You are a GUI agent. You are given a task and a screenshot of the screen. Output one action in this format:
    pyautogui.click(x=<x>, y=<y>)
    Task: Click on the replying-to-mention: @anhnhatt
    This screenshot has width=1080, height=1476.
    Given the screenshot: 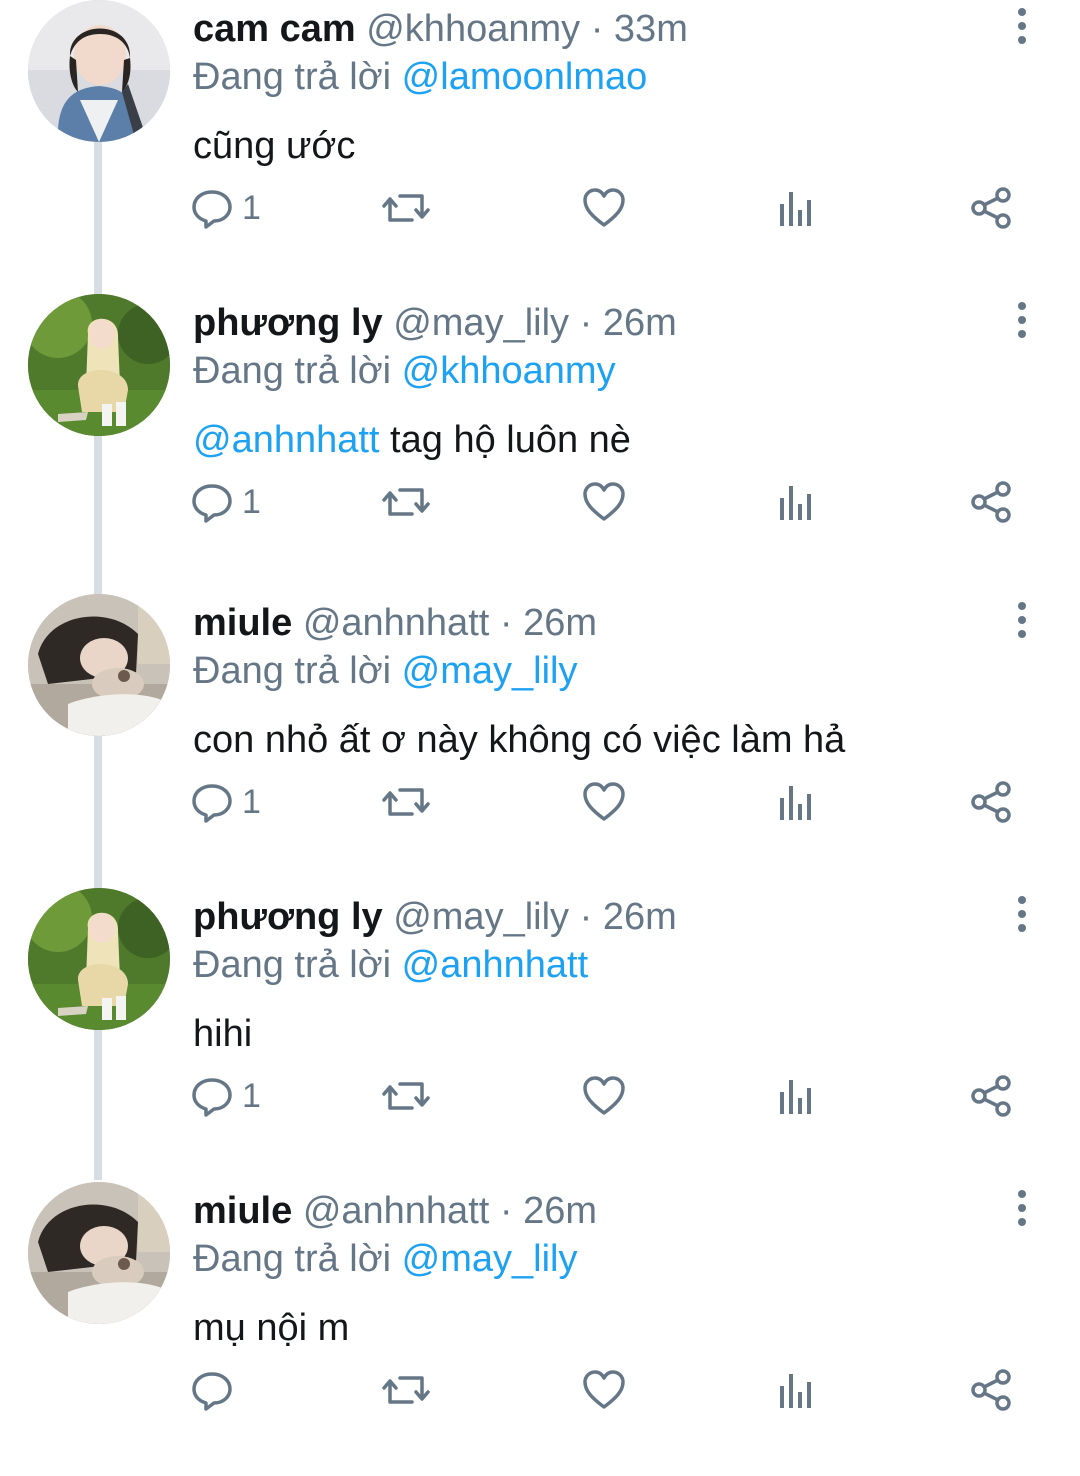 What is the action you would take?
    pyautogui.click(x=495, y=965)
    